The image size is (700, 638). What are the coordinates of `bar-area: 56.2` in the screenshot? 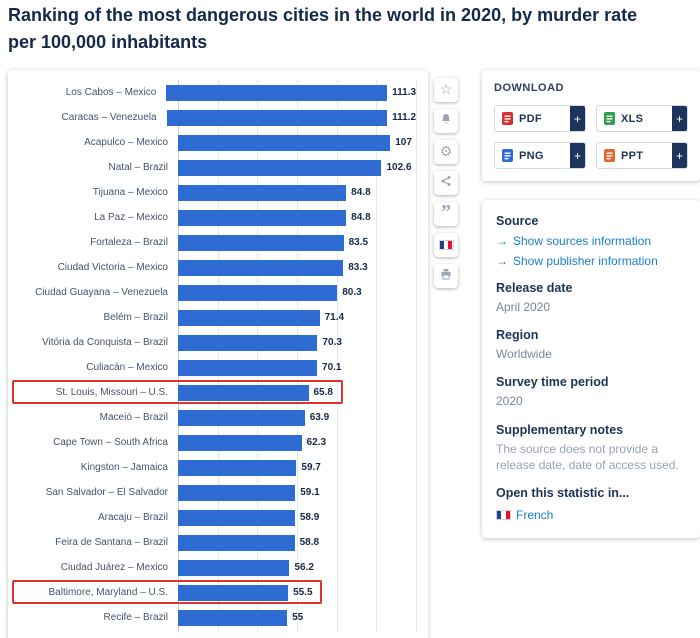 It's located at (297, 567).